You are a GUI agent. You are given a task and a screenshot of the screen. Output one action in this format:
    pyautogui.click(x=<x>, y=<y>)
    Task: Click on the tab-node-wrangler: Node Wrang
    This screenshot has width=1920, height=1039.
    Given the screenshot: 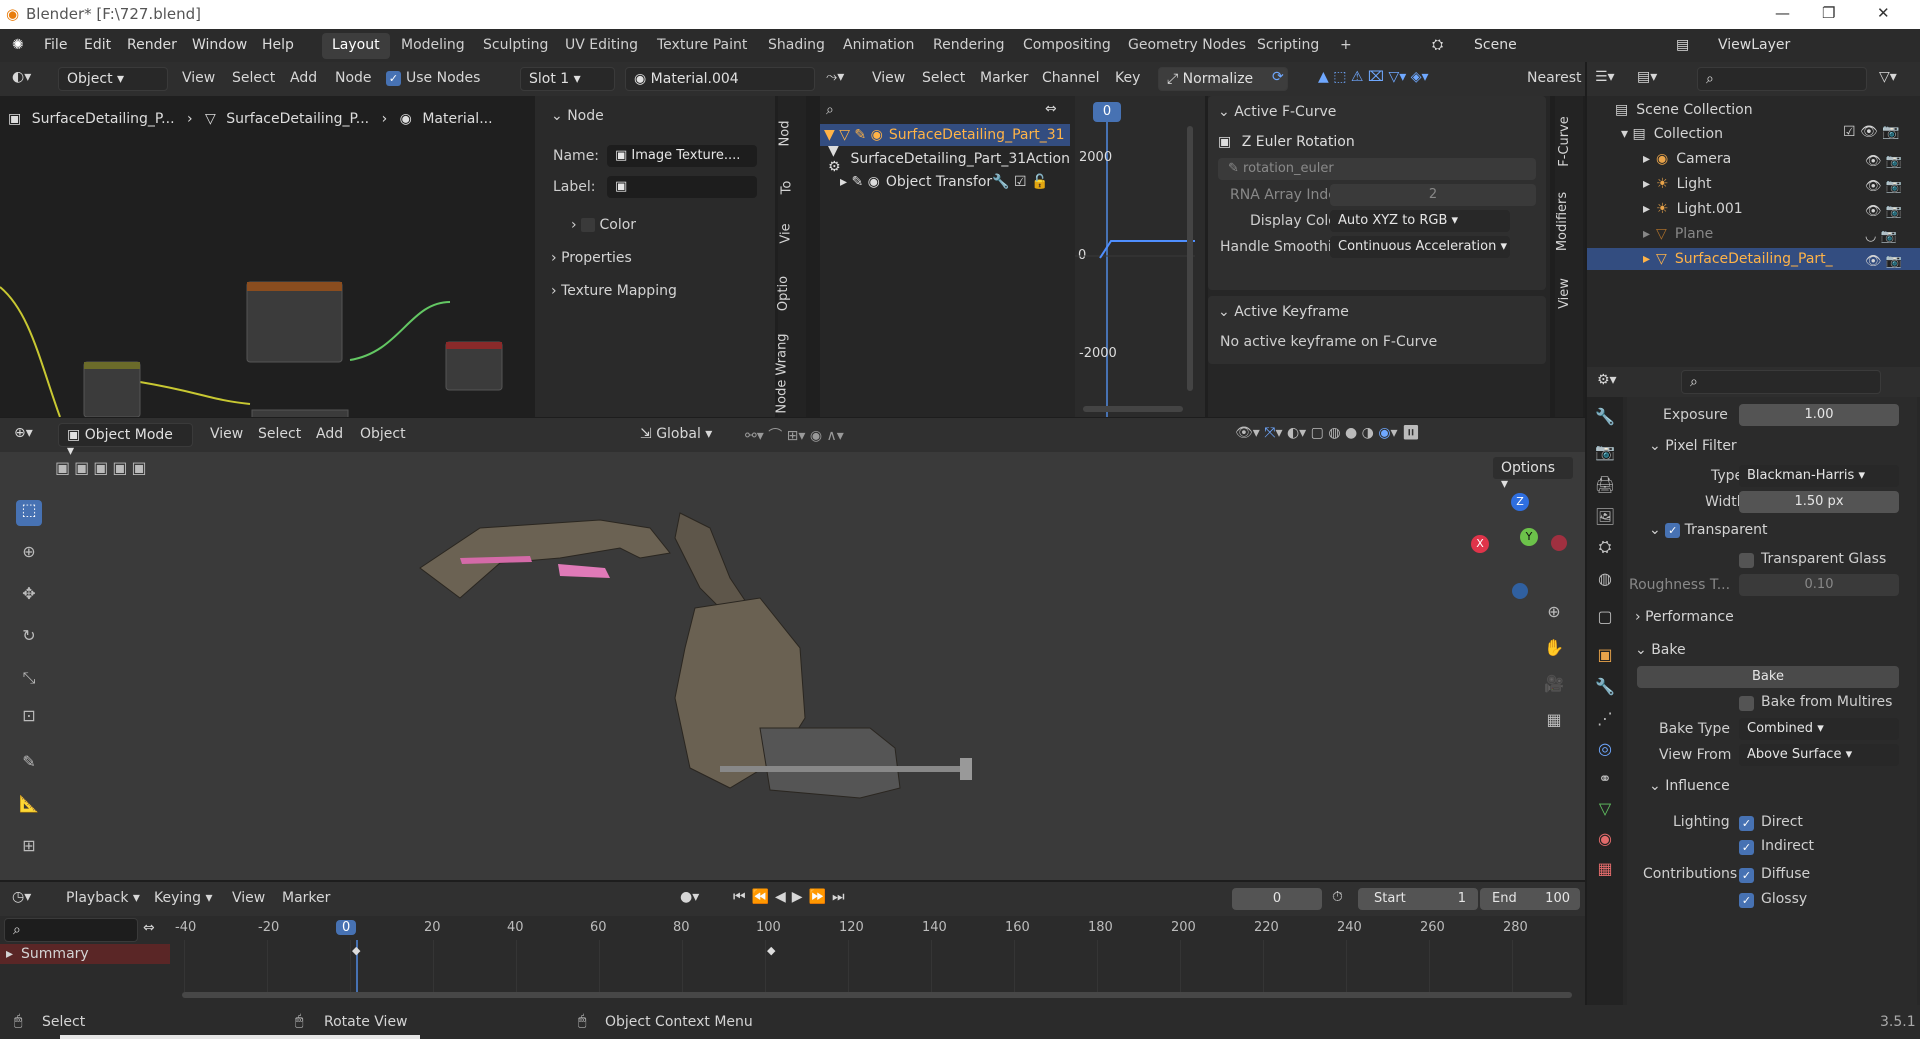 What is the action you would take?
    pyautogui.click(x=782, y=373)
    